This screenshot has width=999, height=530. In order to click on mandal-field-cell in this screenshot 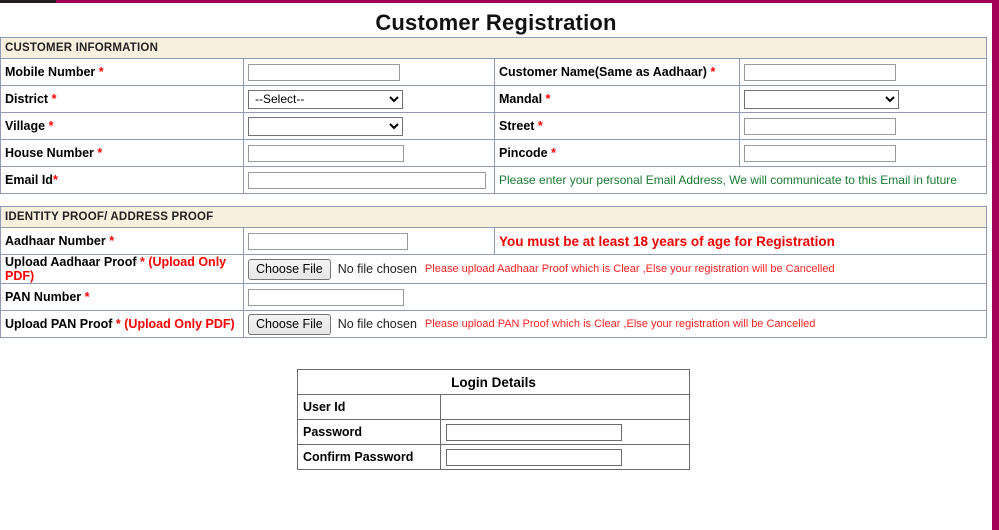, I will do `click(863, 99)`.